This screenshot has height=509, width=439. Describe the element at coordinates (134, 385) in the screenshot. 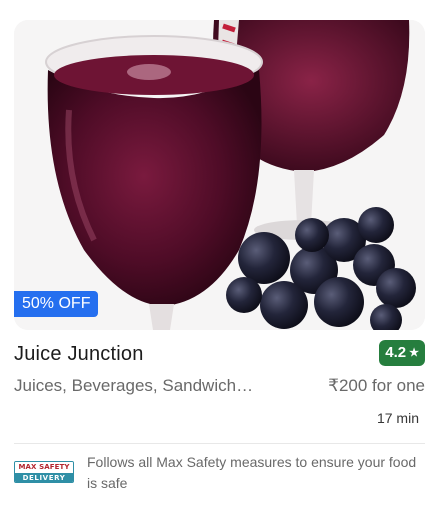

I see `cuisine-list: Juices, Beverages, Sandwiches` at that location.